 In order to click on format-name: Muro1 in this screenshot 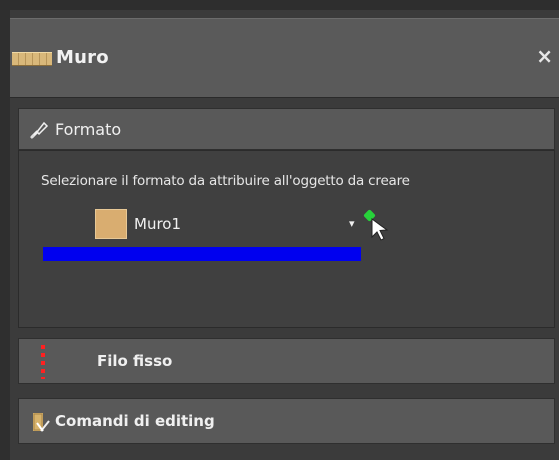, I will do `click(157, 224)`.